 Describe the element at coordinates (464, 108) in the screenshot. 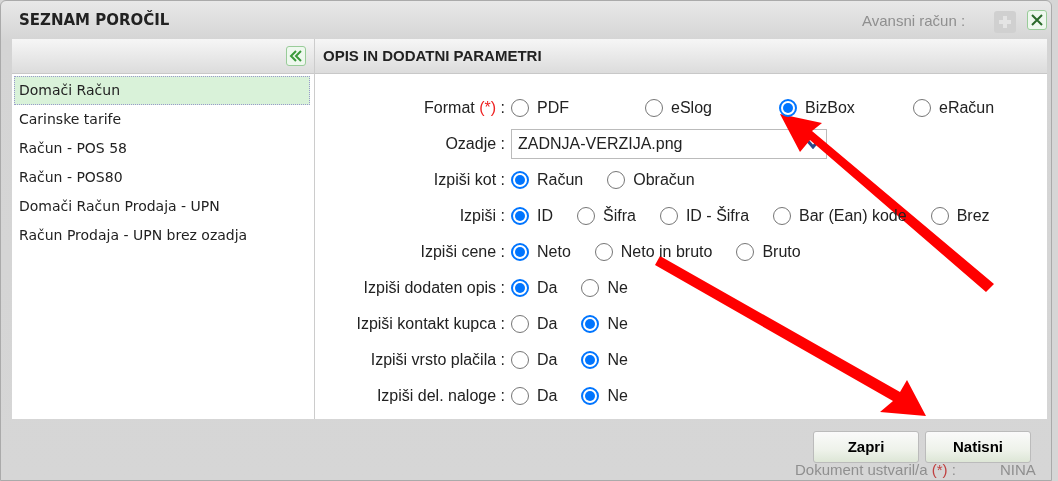

I see `field-label: Format (*) :` at that location.